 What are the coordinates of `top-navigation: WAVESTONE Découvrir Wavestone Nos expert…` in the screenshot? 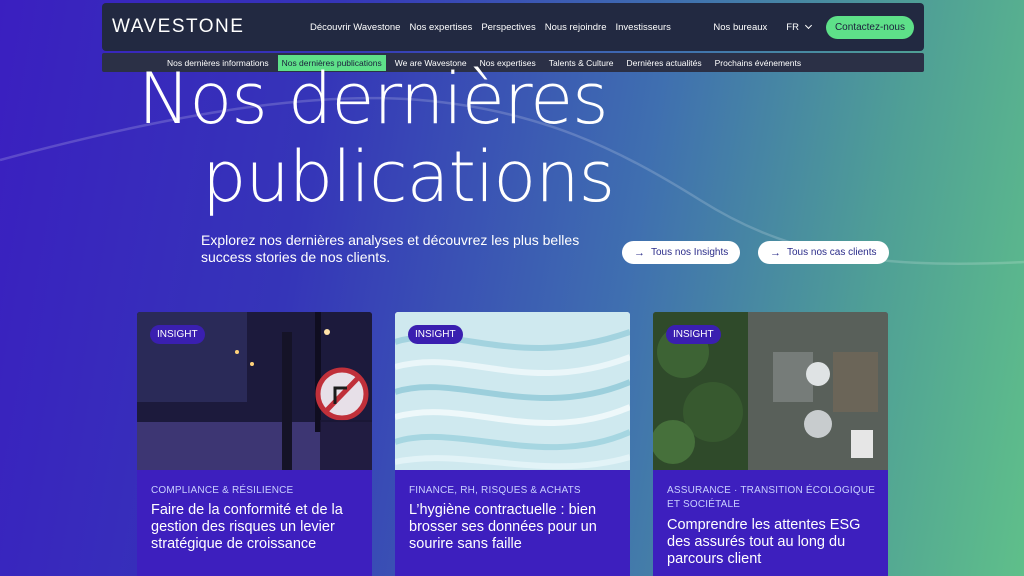 It's located at (513, 27).